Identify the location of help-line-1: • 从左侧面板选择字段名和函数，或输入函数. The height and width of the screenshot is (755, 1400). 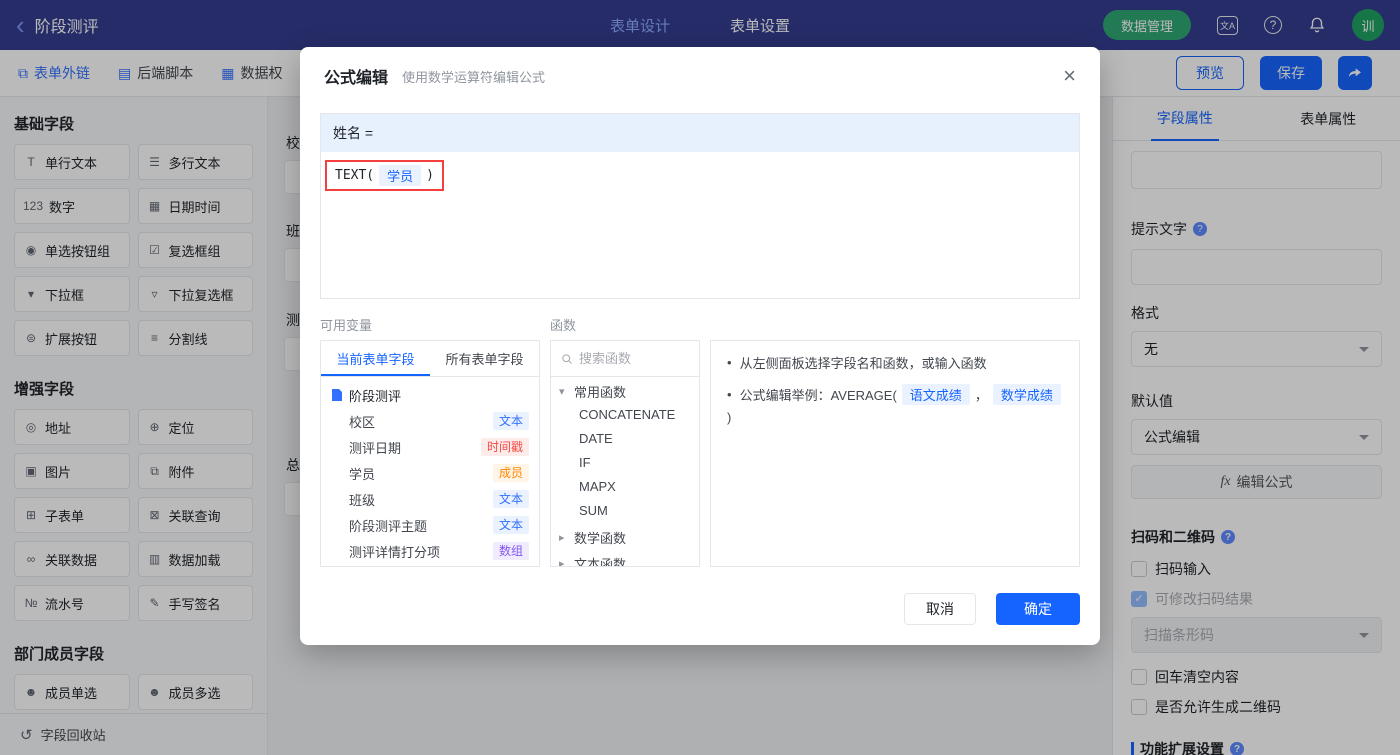
(895, 362).